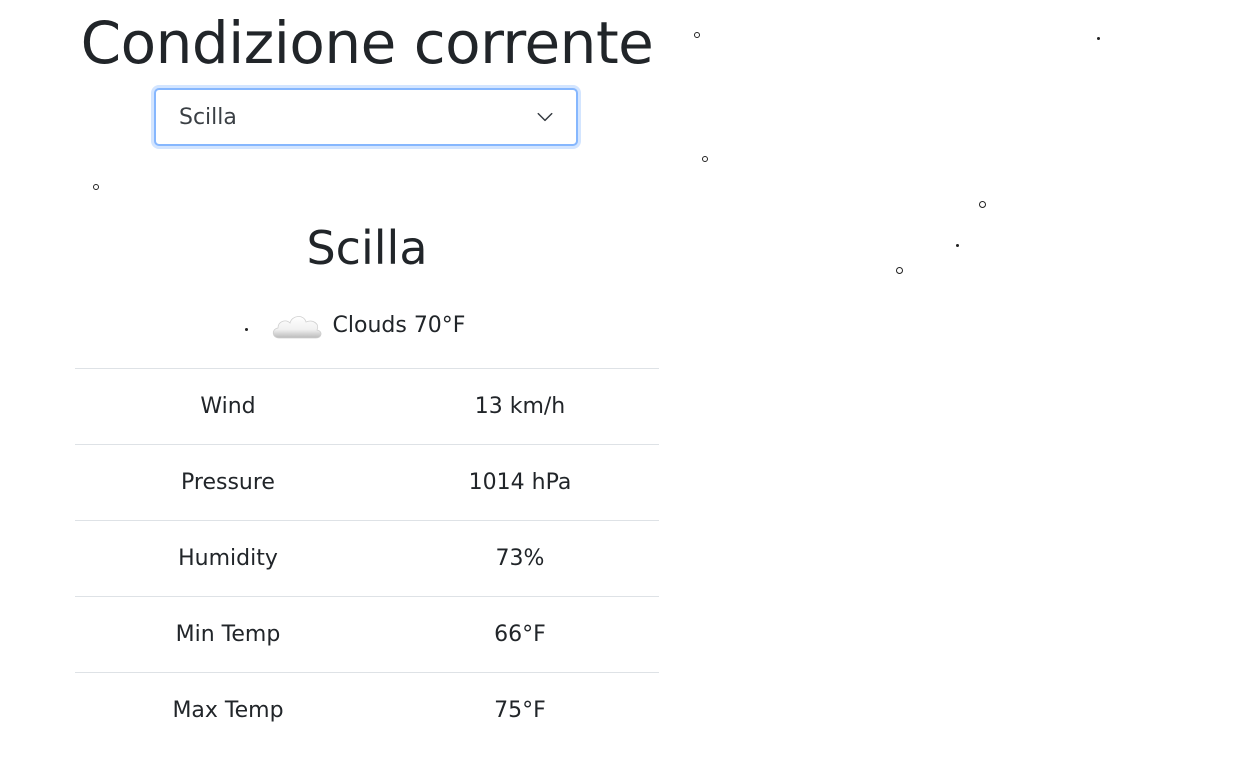 This screenshot has width=1253, height=758. I want to click on stat-label-humidity: Humidity, so click(228, 558).